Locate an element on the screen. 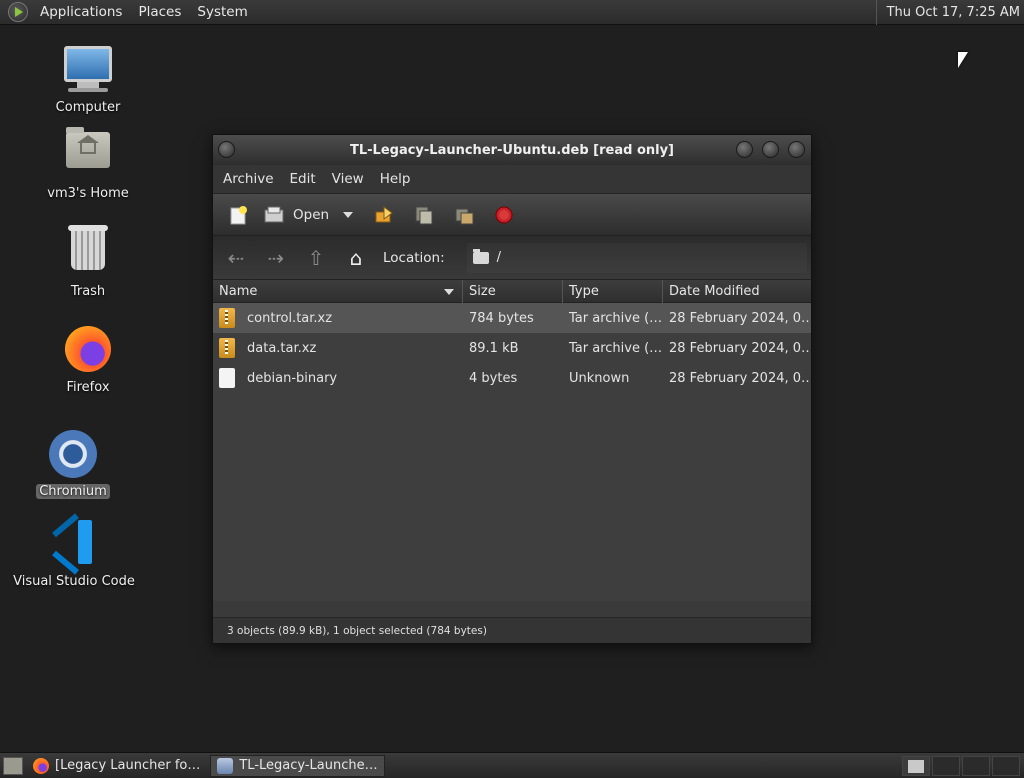  chromium-icon is located at coordinates (73, 455).